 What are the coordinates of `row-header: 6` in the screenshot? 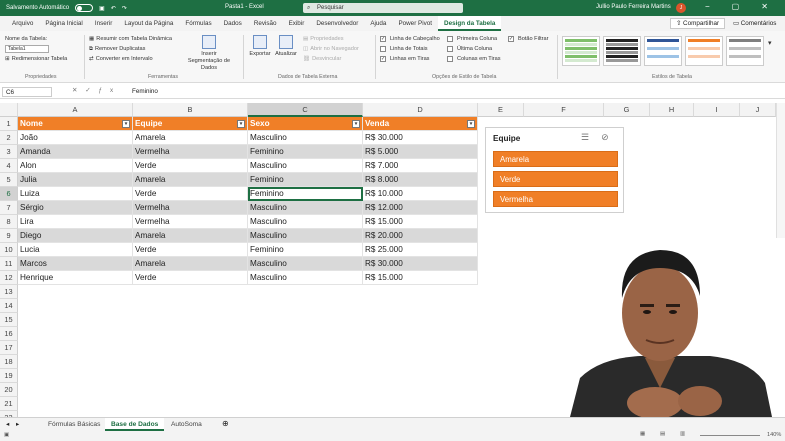 It's located at (9, 194).